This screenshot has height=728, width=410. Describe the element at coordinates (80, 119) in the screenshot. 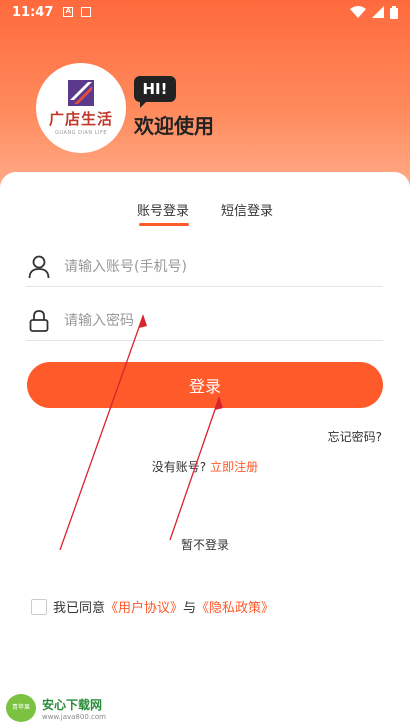

I see `logo-name-cn: 广店生活` at that location.